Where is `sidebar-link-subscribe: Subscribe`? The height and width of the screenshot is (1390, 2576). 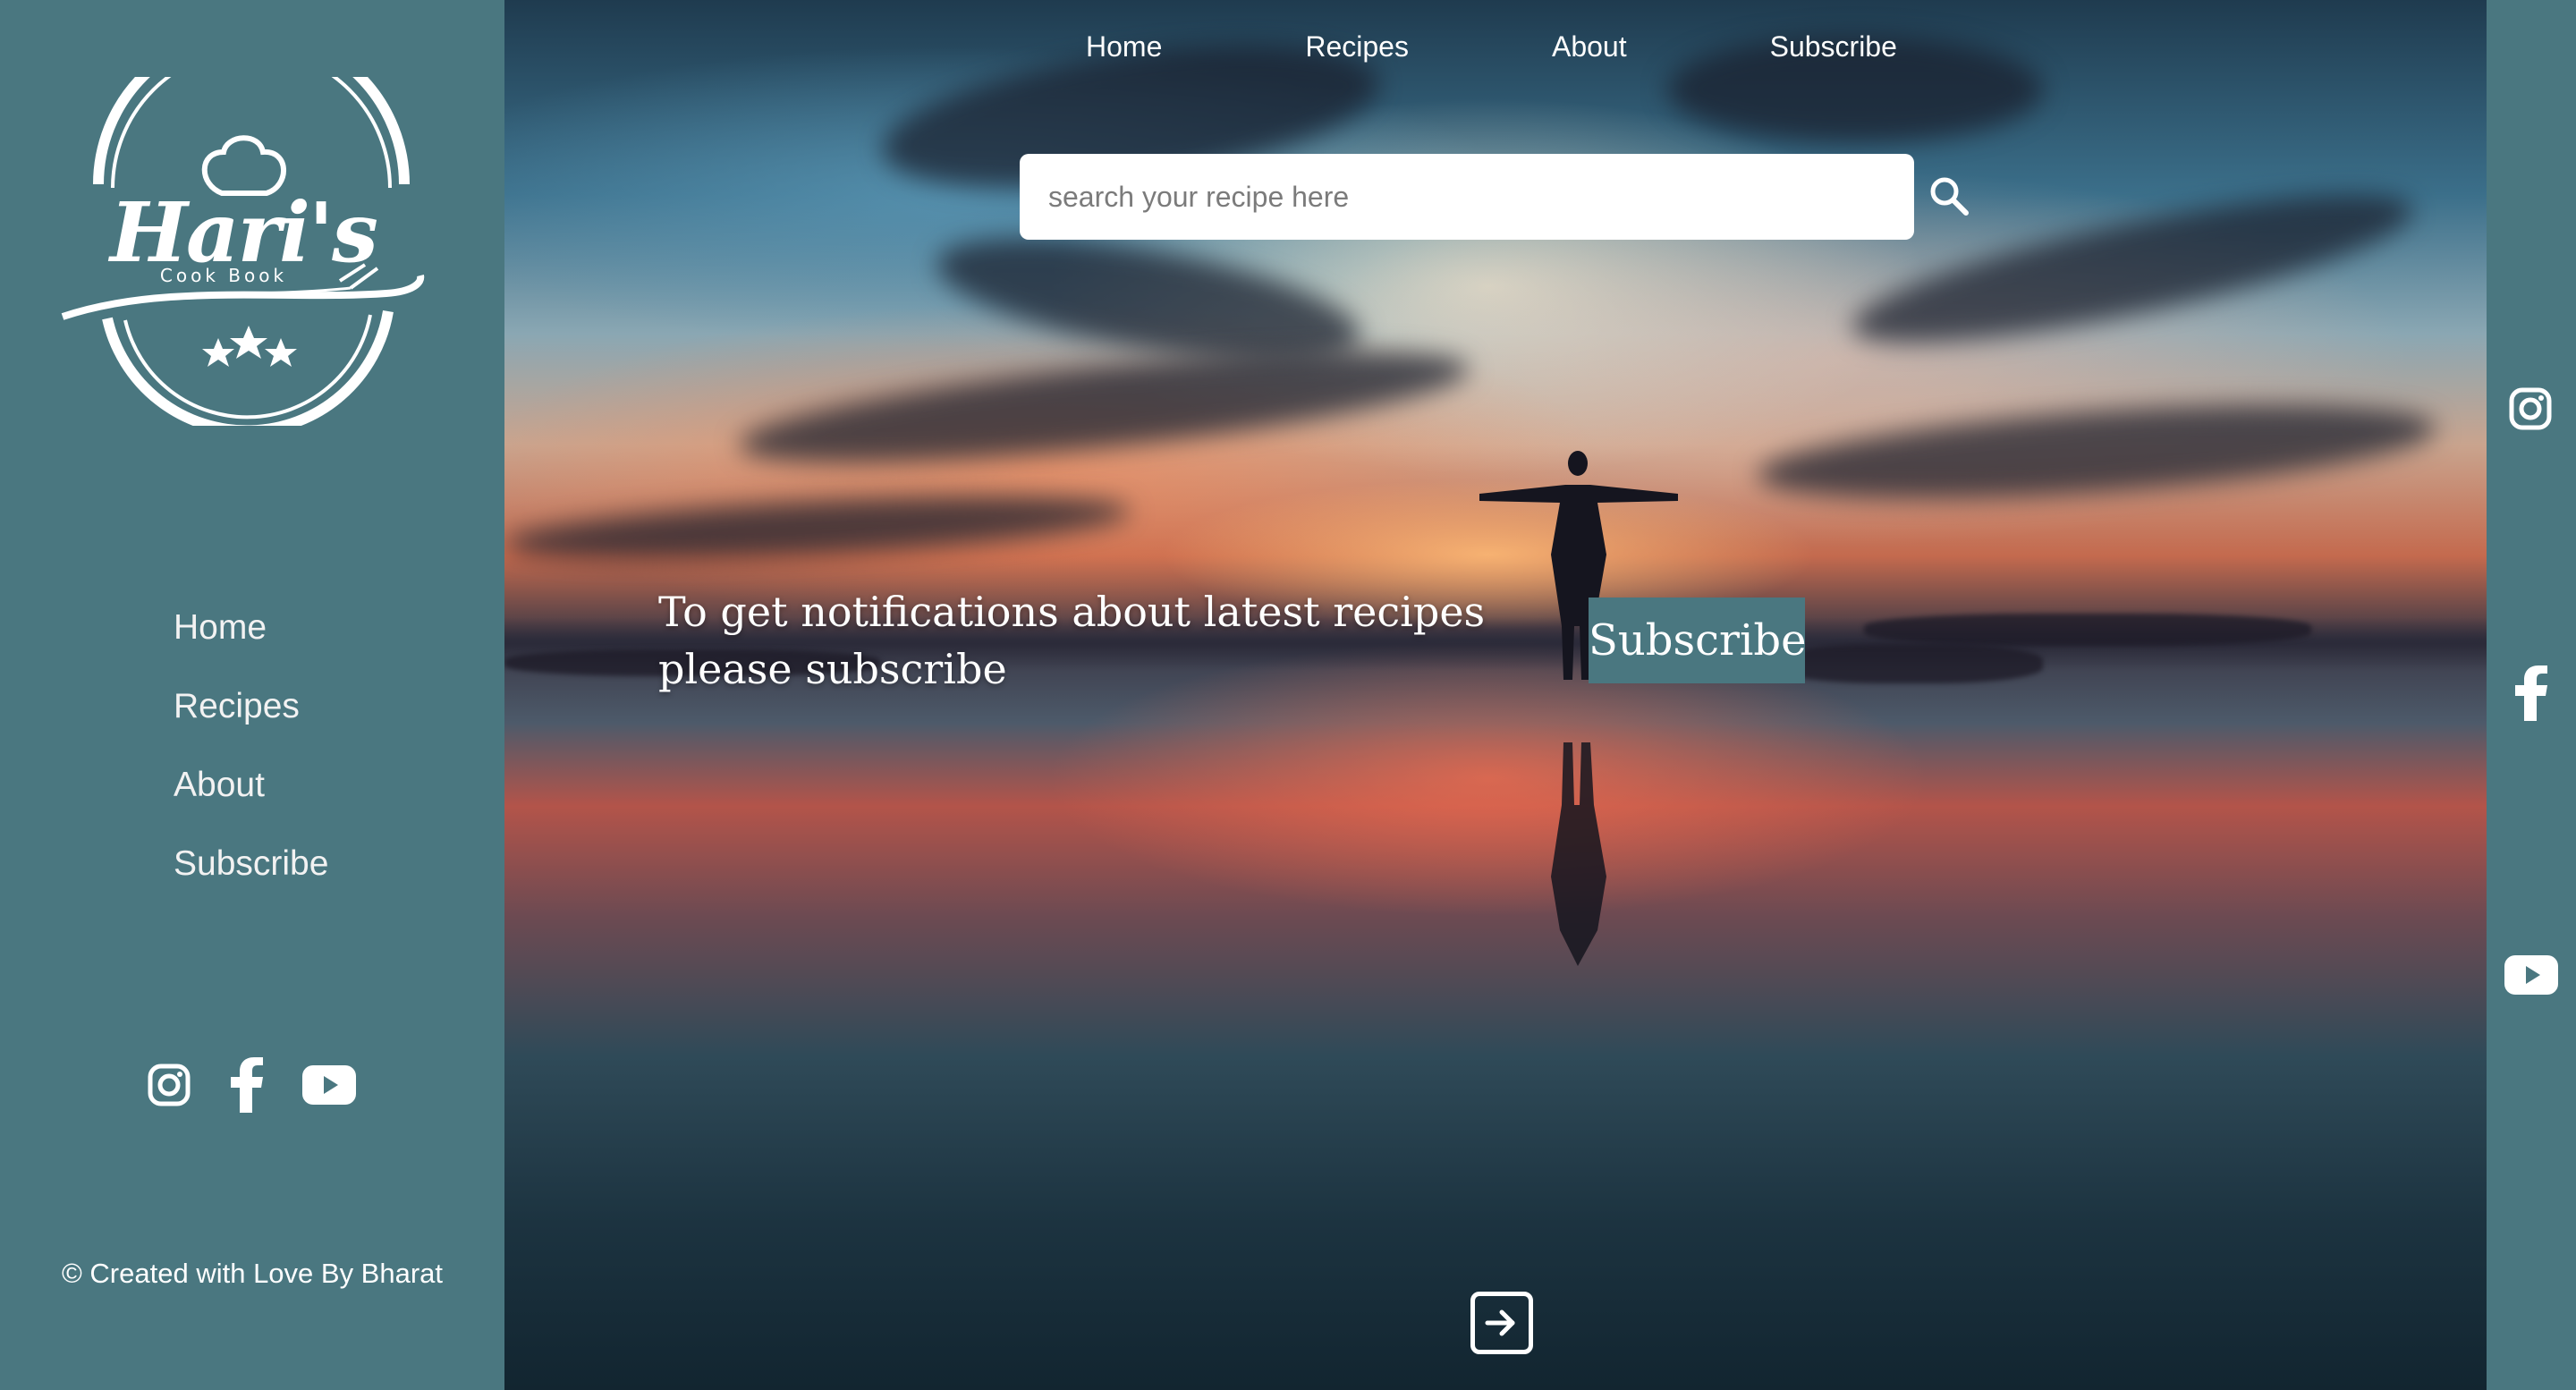
sidebar-link-subscribe: Subscribe is located at coordinates (251, 876).